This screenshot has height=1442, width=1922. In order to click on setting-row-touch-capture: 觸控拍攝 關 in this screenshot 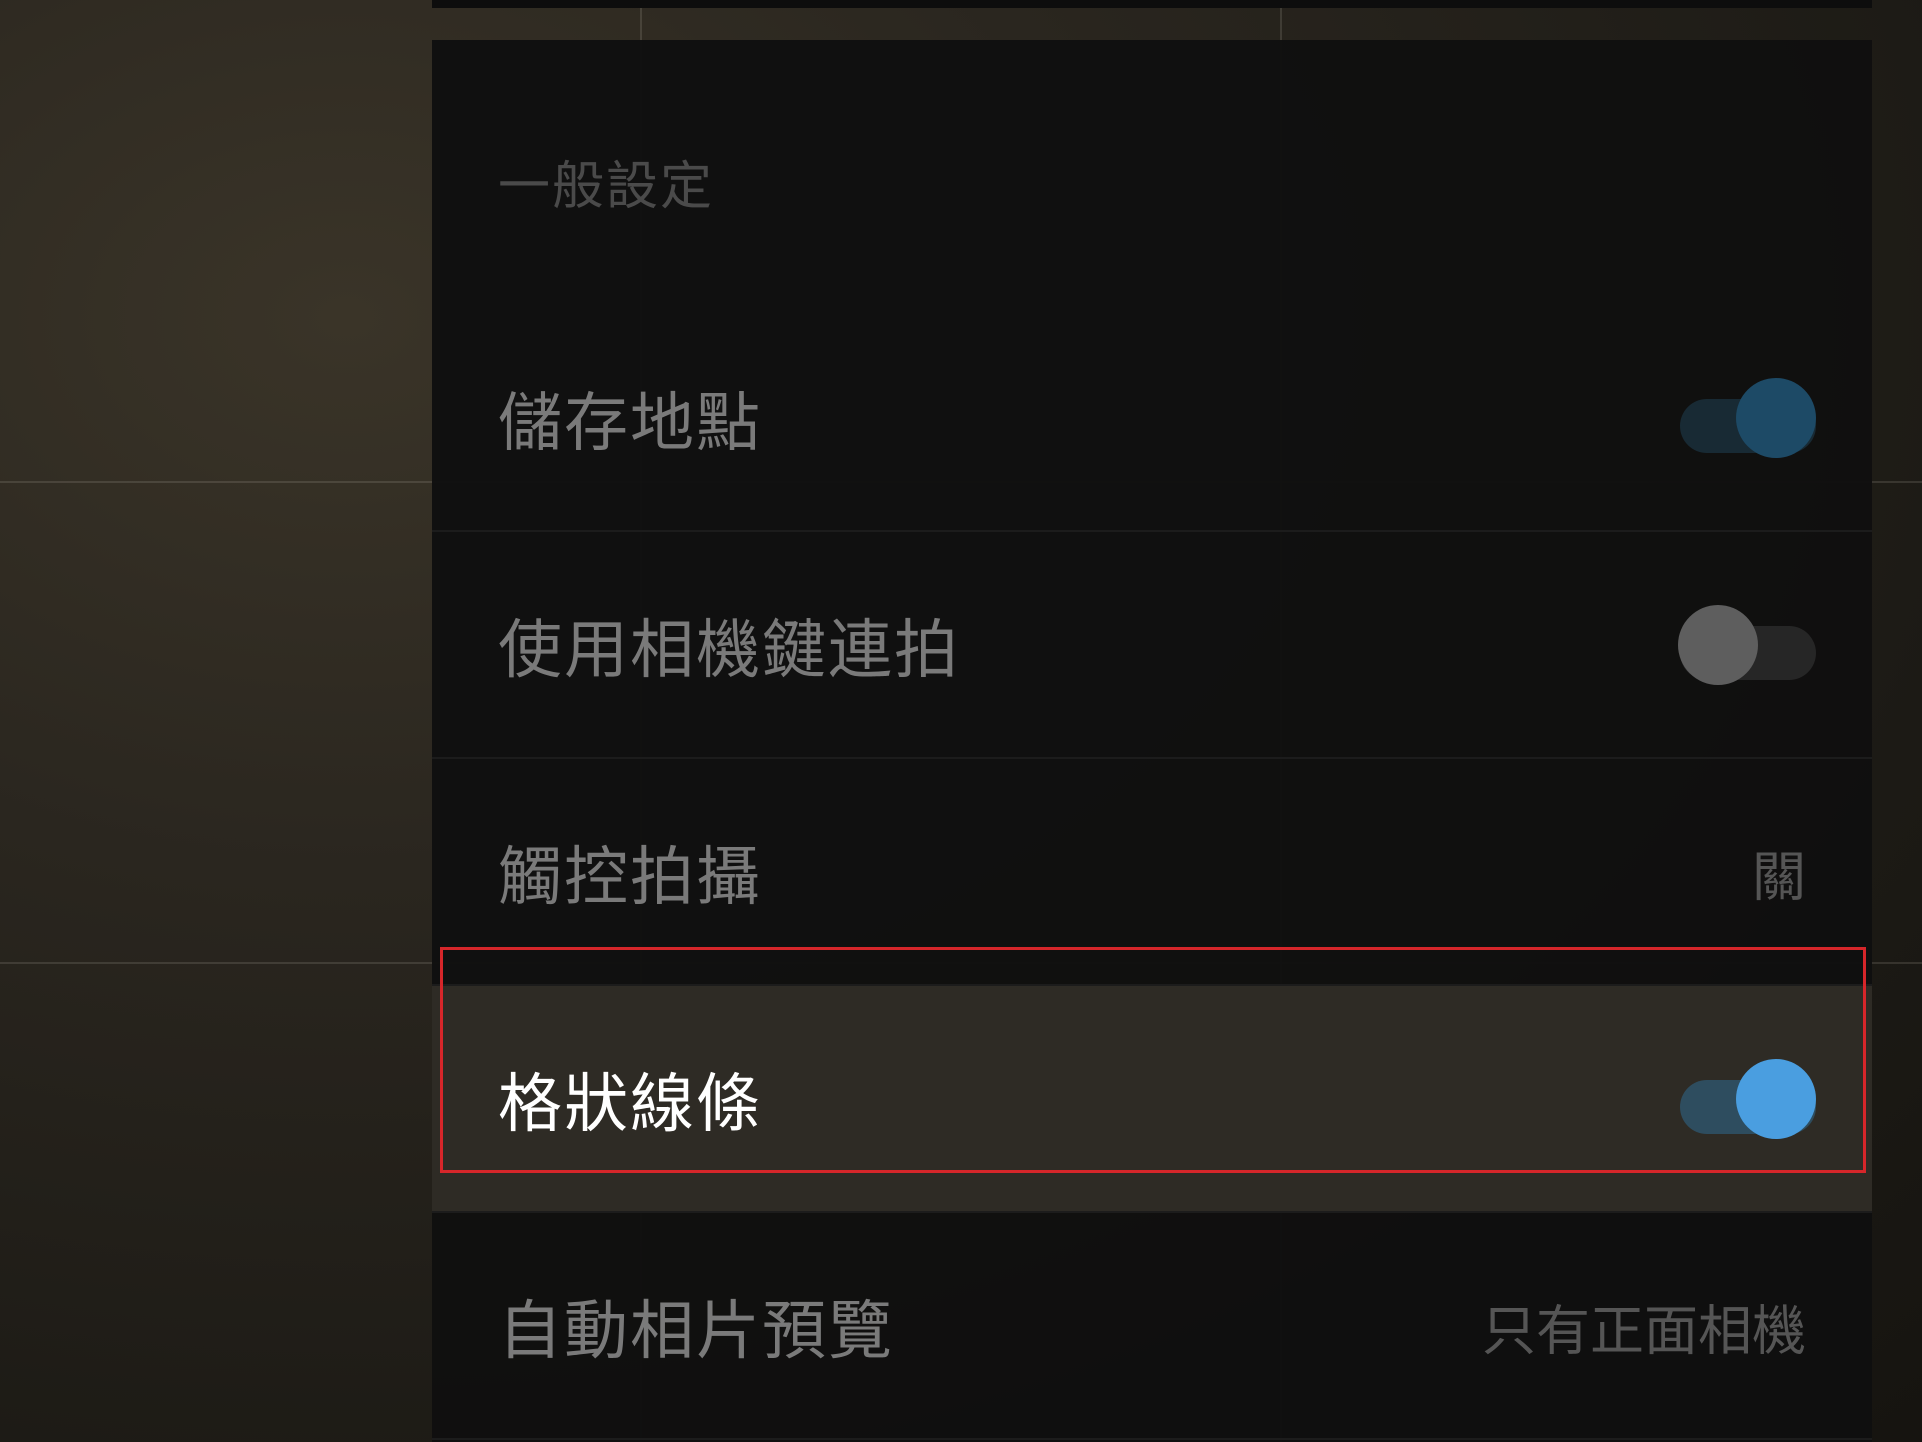, I will do `click(1152, 872)`.